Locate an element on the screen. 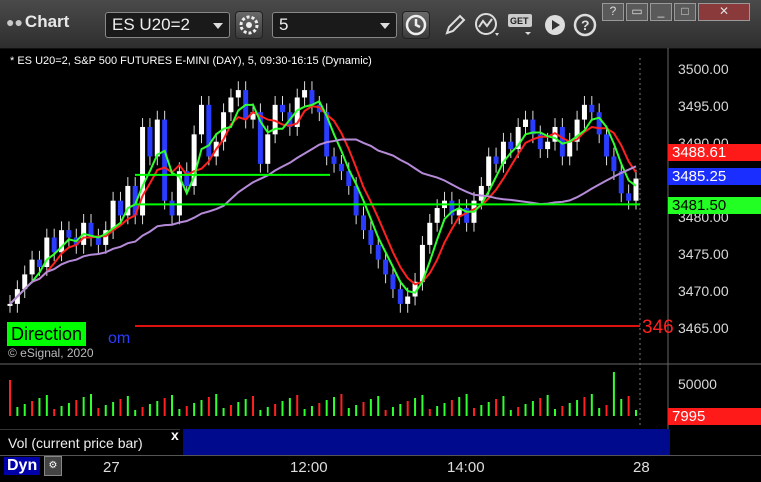  symbol-value: ES U20=2 is located at coordinates (151, 24).